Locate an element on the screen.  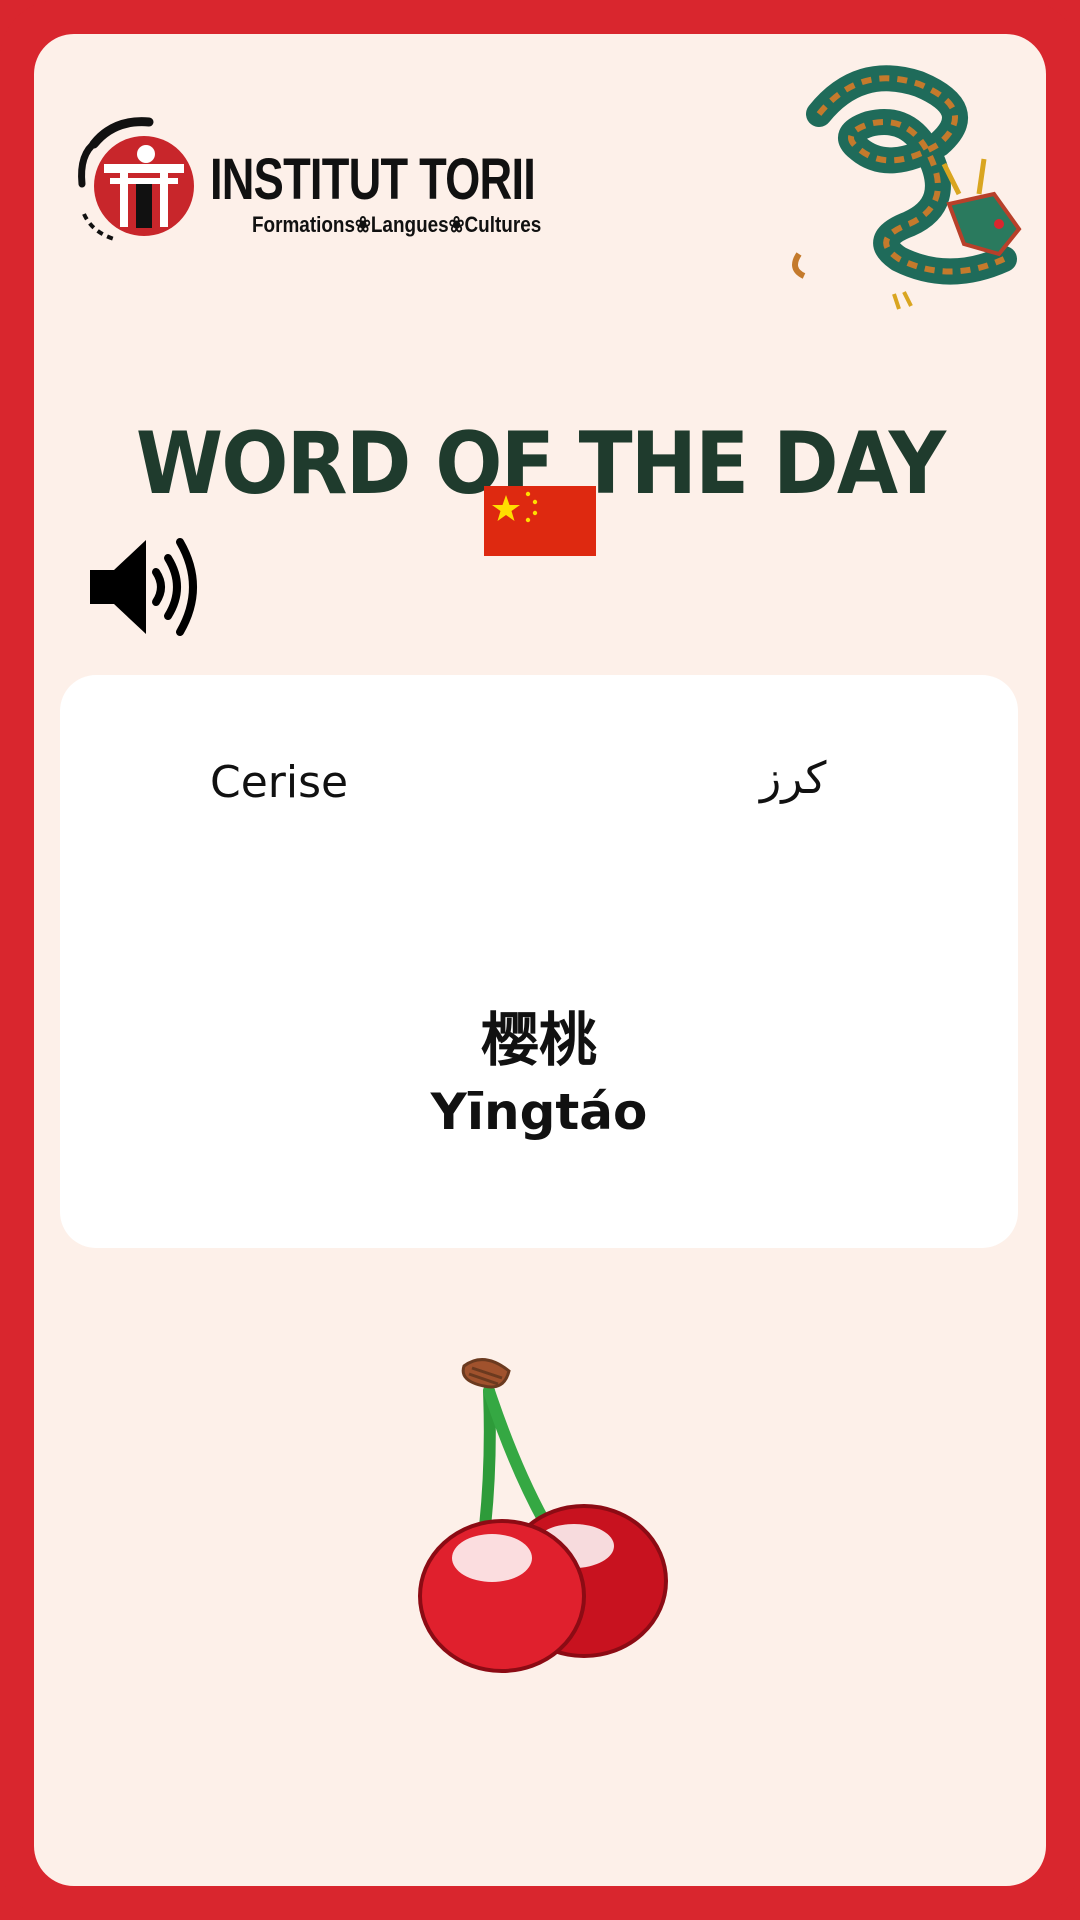
french-word: Cerise is located at coordinates (279, 782).